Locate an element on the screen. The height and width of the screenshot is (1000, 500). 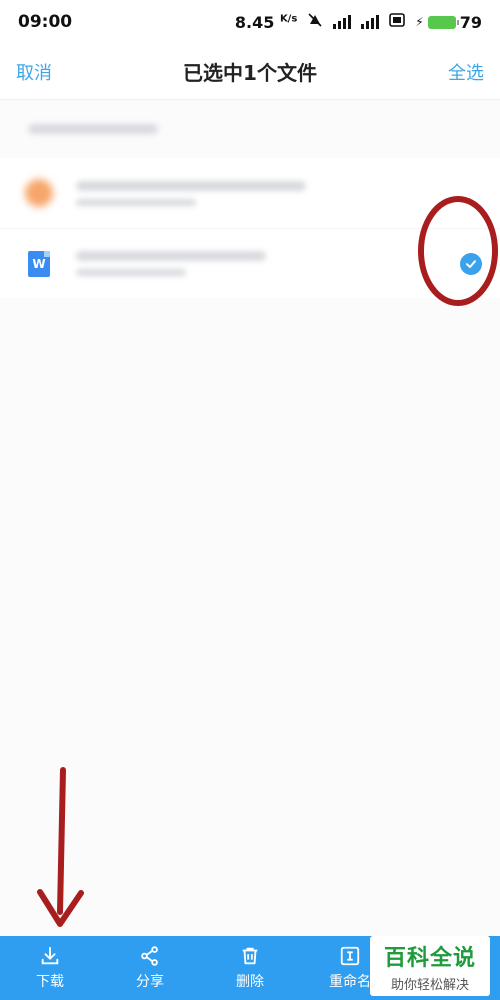
rename-icon is located at coordinates (350, 956).